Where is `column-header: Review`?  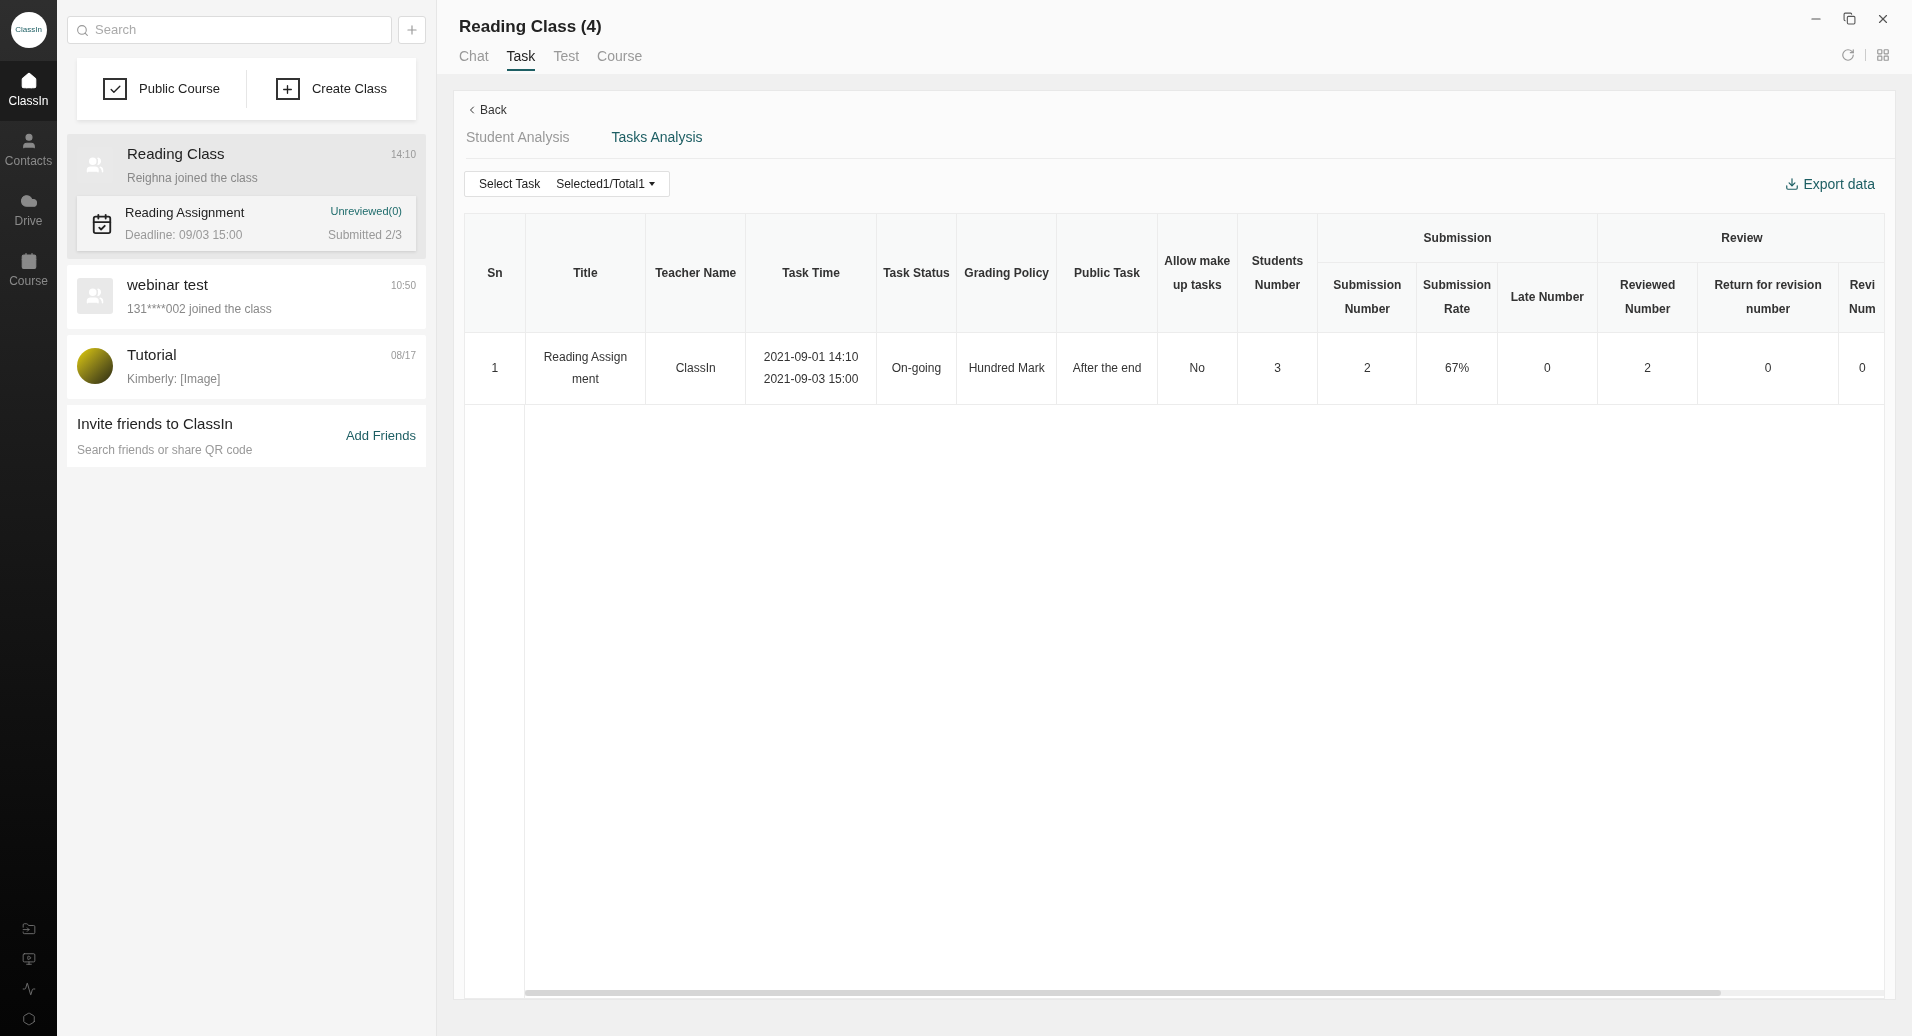 column-header: Review is located at coordinates (1740, 238).